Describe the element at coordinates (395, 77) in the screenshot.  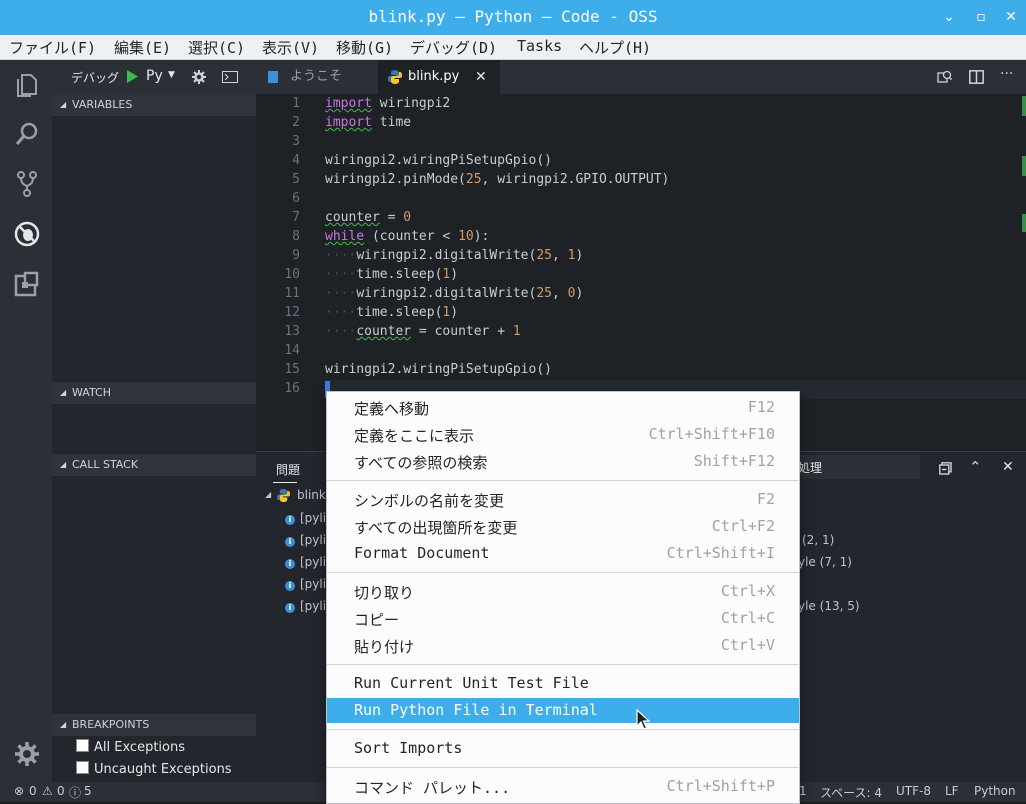
I see `python-file-icon` at that location.